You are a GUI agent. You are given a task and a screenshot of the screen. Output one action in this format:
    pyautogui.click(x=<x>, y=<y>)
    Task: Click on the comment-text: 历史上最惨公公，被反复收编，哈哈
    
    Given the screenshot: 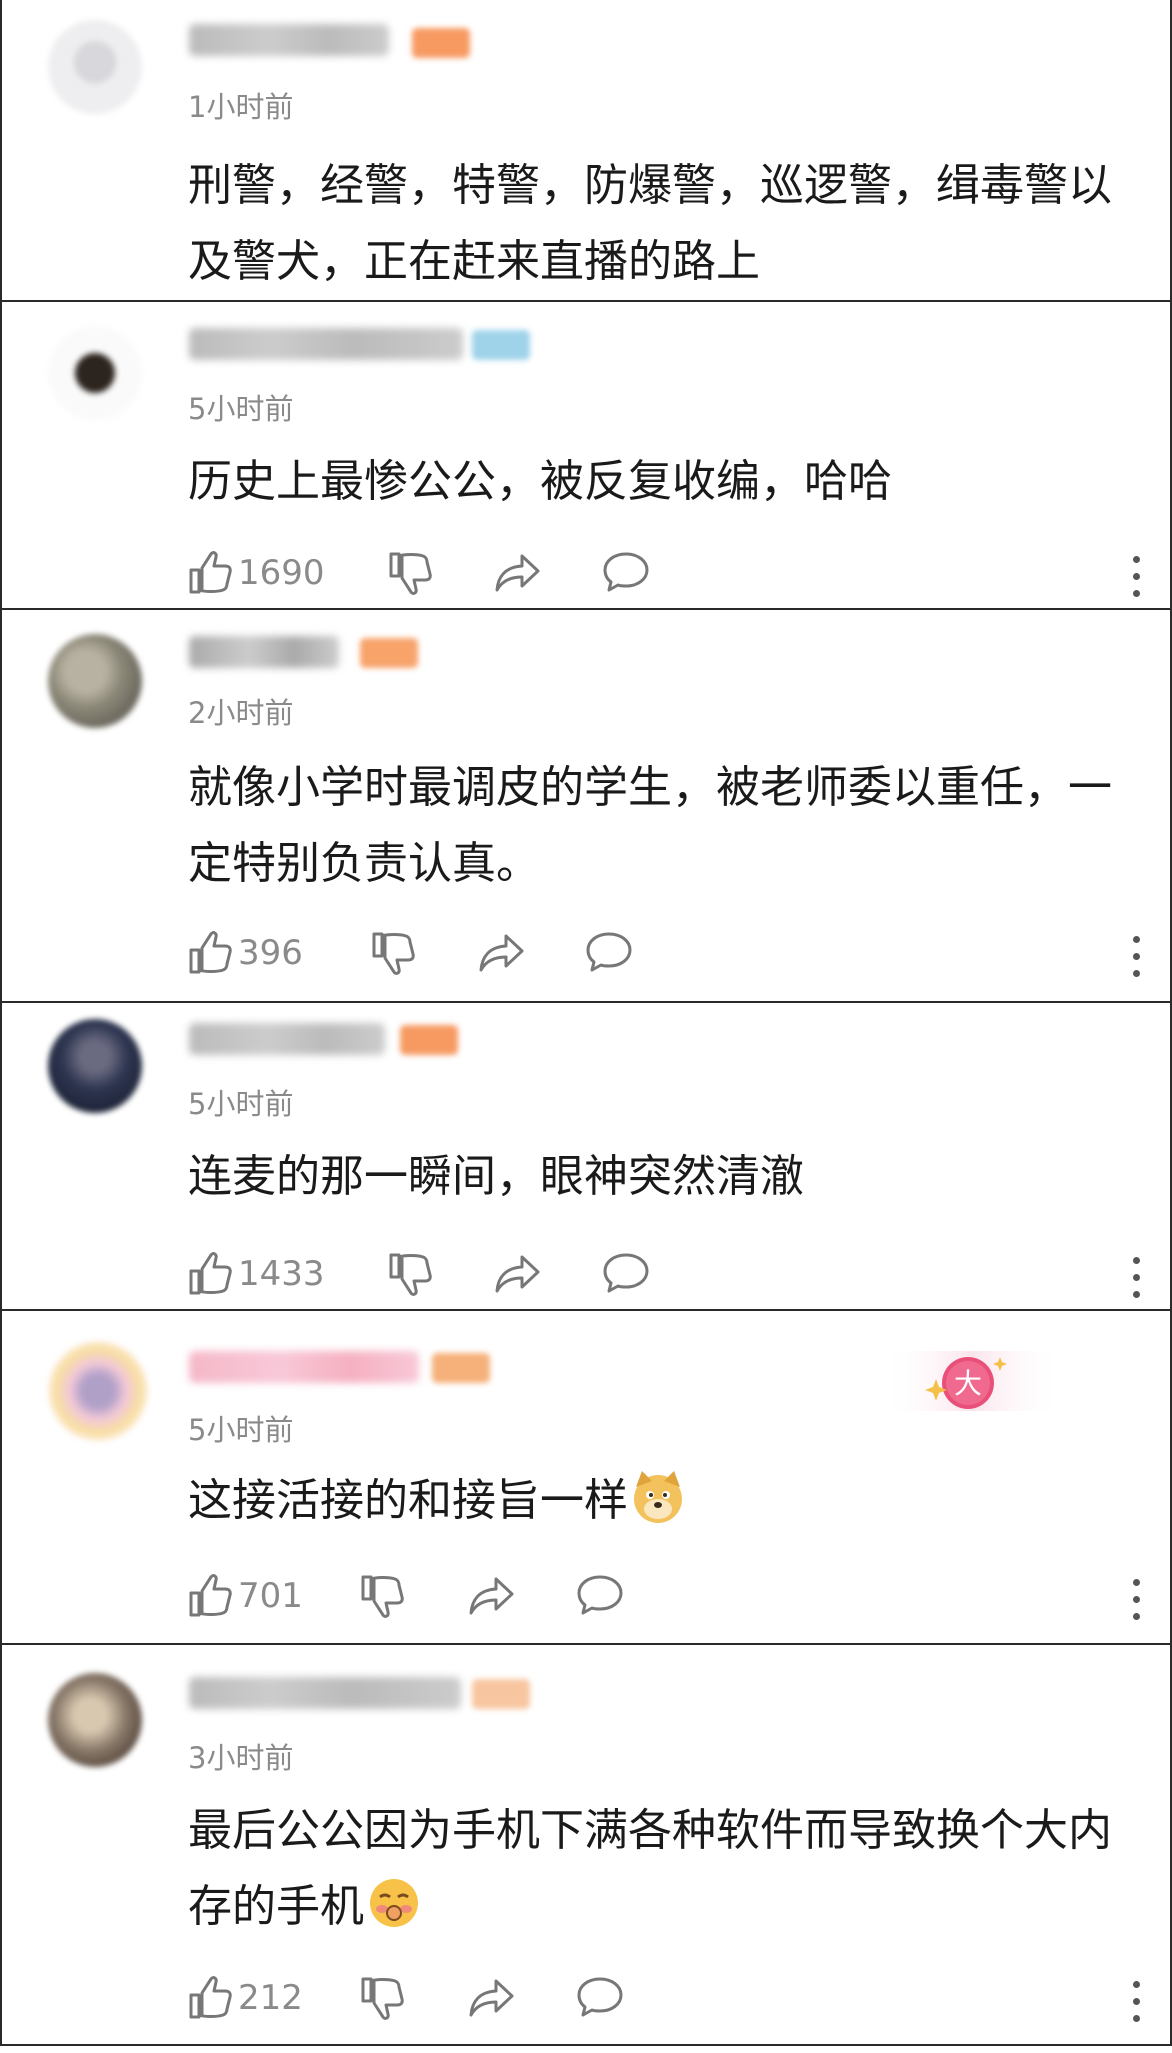 What is the action you would take?
    pyautogui.click(x=540, y=481)
    